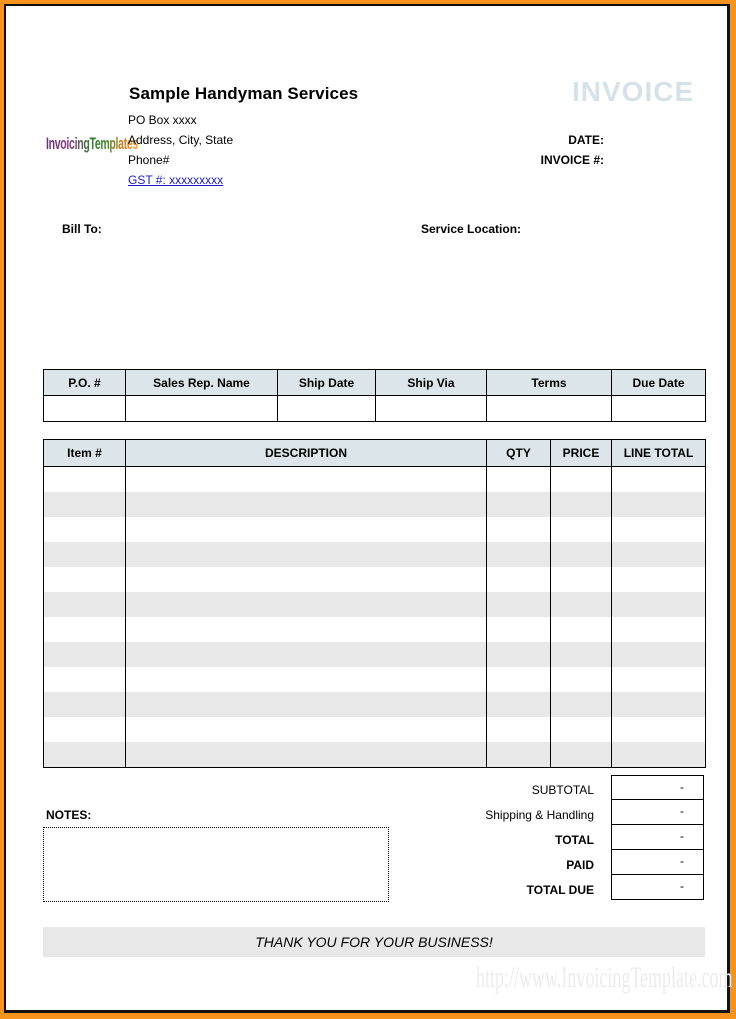 The height and width of the screenshot is (1019, 736). What do you see at coordinates (201, 382) in the screenshot?
I see `sales-rep-header: Sales Rep. Name` at bounding box center [201, 382].